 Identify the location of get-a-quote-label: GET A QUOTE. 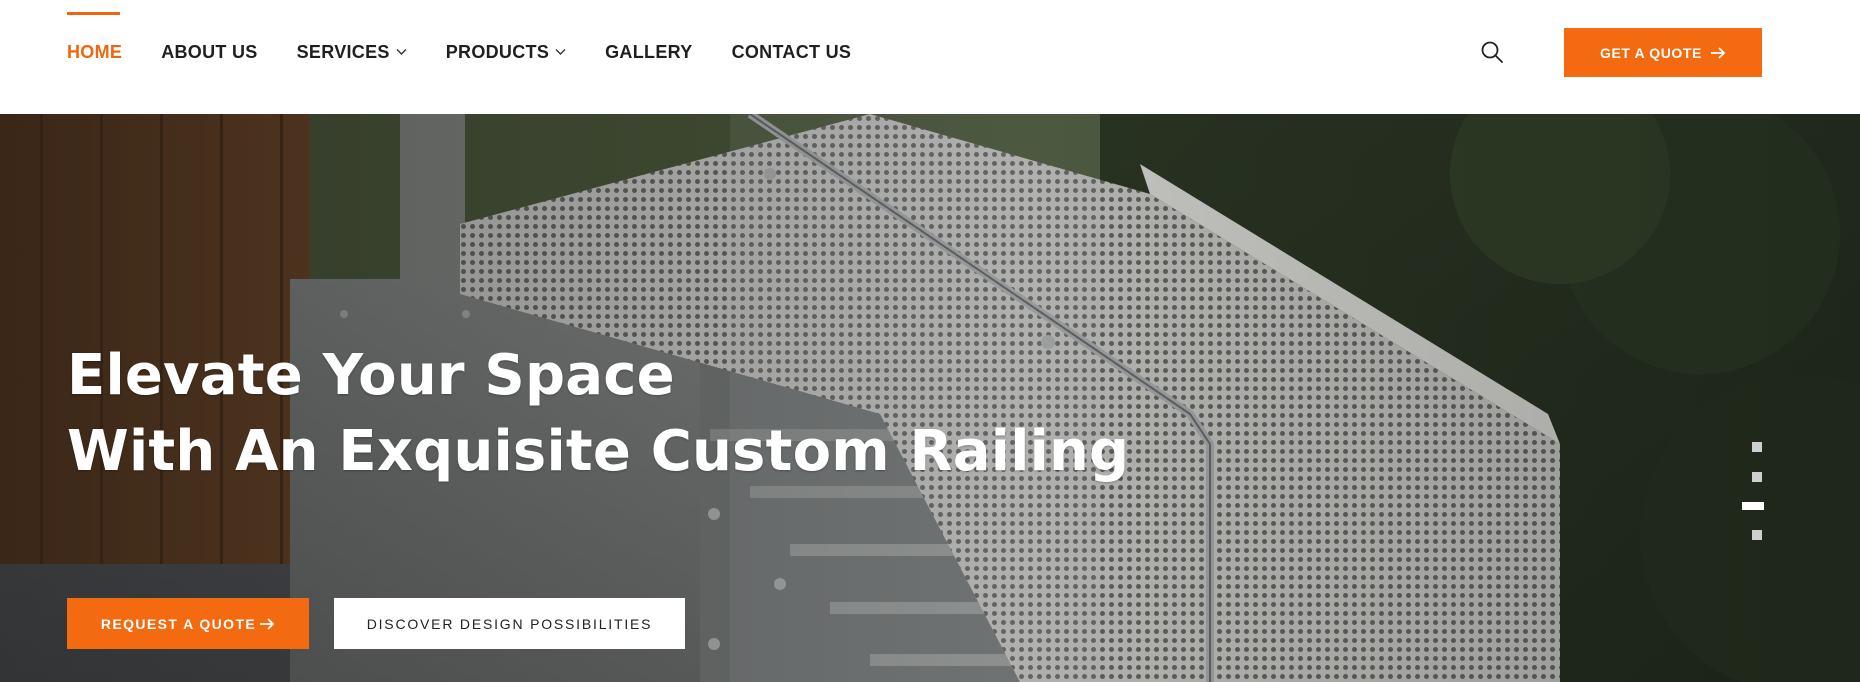
(1650, 52).